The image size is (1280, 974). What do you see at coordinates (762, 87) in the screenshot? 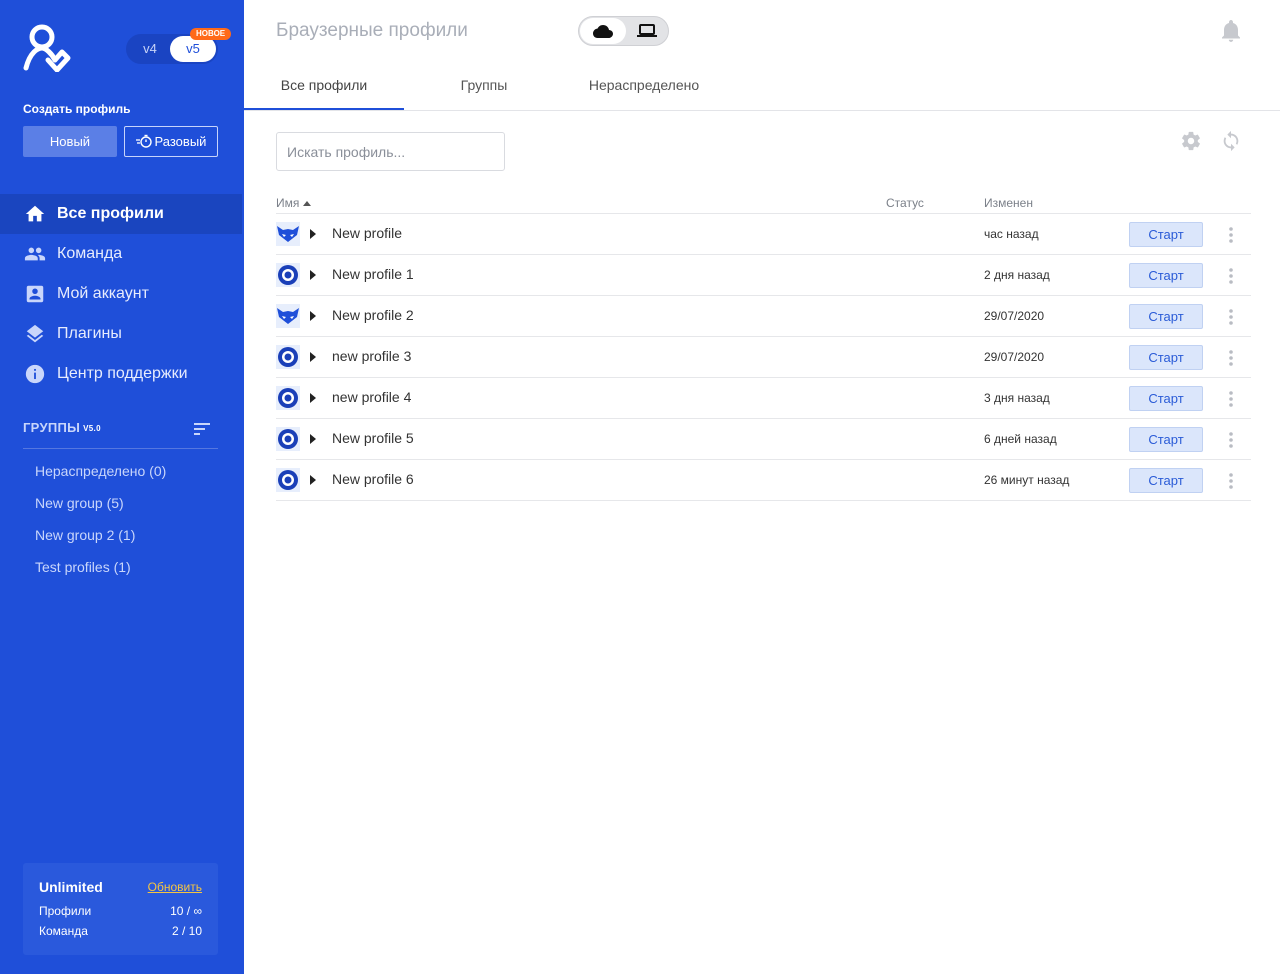
I see `profile-tabs: Все профили Группы Нераспределено` at bounding box center [762, 87].